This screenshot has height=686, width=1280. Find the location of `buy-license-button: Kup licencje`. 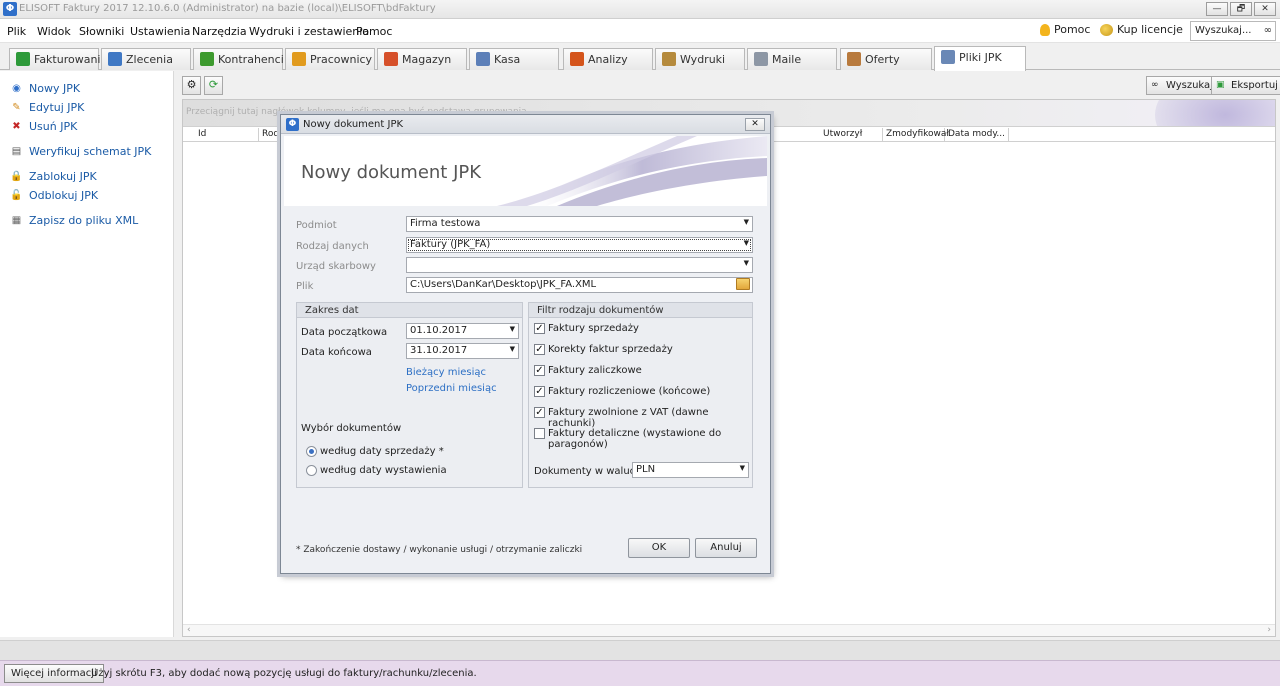

buy-license-button: Kup licencje is located at coordinates (1141, 29).